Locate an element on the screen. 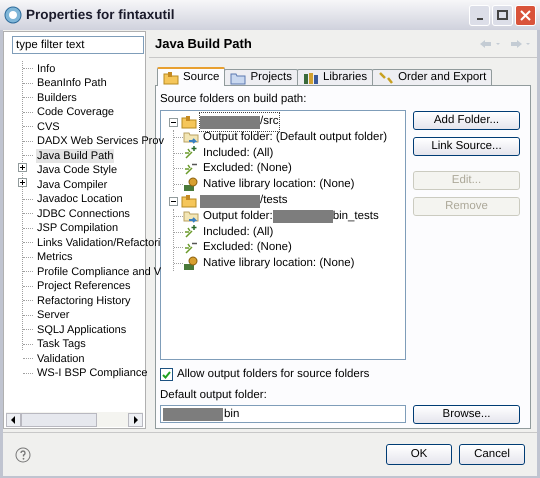 Image resolution: width=540 pixels, height=478 pixels. sidebar-item: Task Tags is located at coordinates (61, 344).